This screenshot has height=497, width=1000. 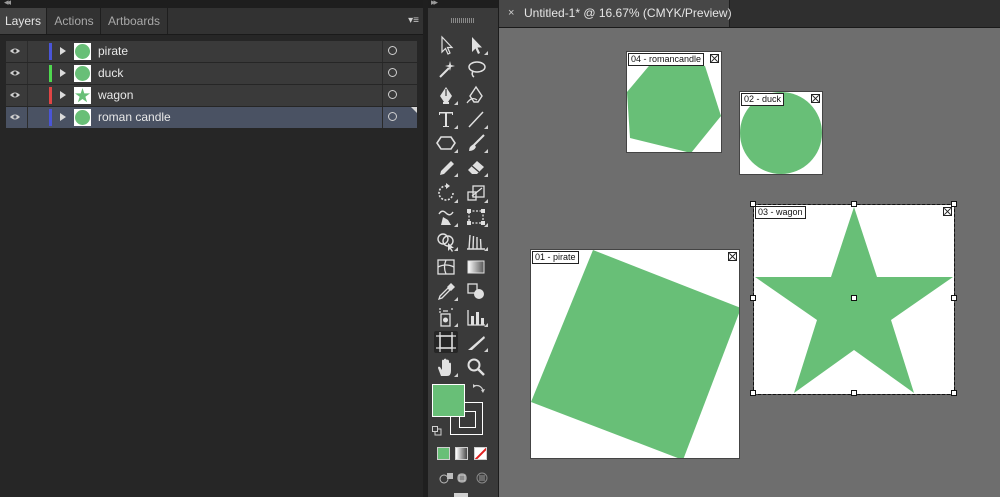 I want to click on zoom-tool-icon, so click(x=476, y=367).